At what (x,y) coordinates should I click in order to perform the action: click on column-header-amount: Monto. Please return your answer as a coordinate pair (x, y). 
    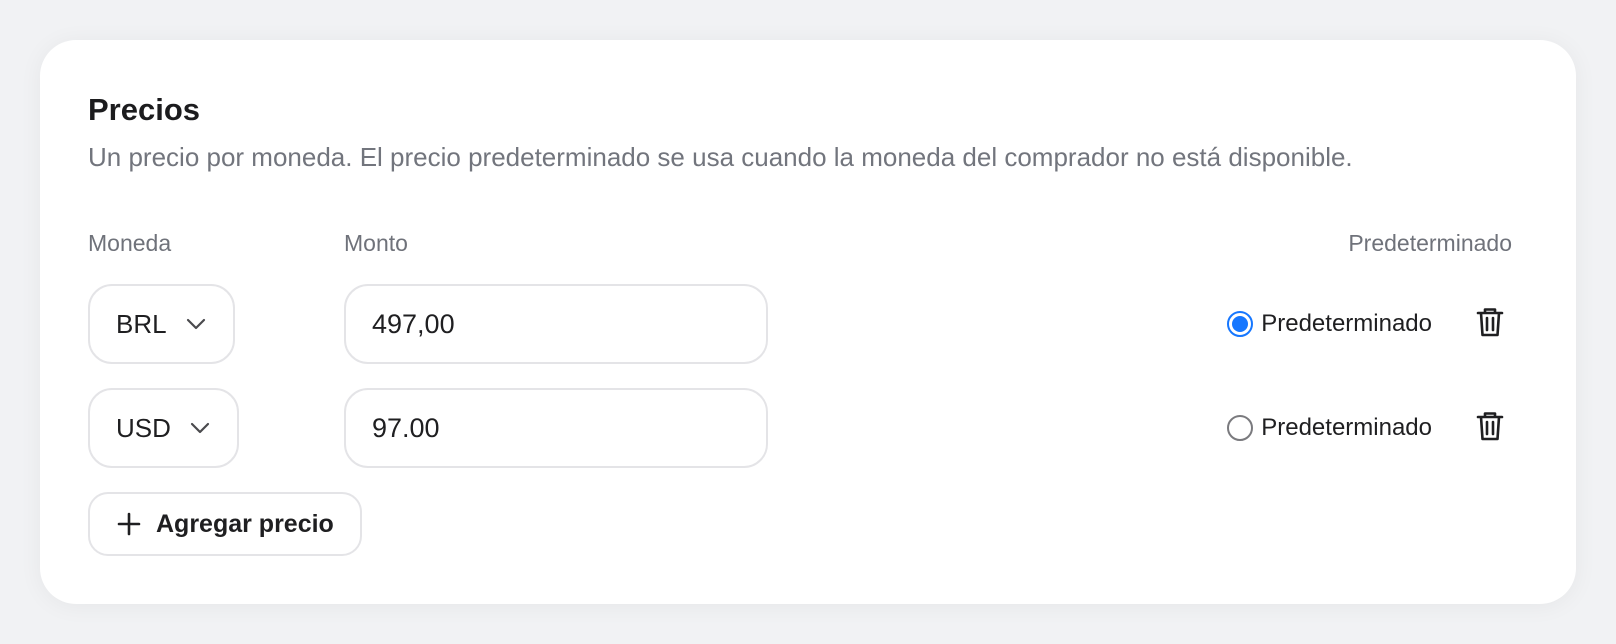
    Looking at the image, I should click on (376, 243).